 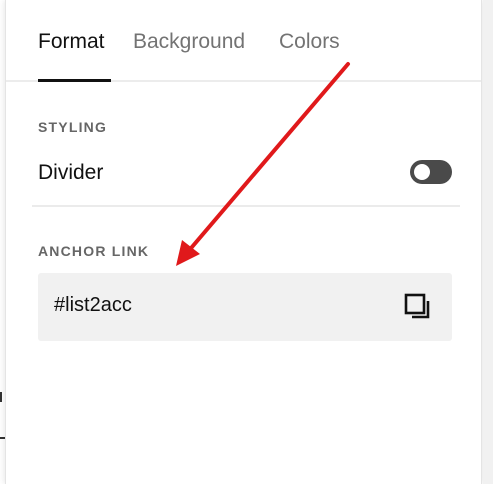 I want to click on tab-format: Format, so click(x=71, y=42).